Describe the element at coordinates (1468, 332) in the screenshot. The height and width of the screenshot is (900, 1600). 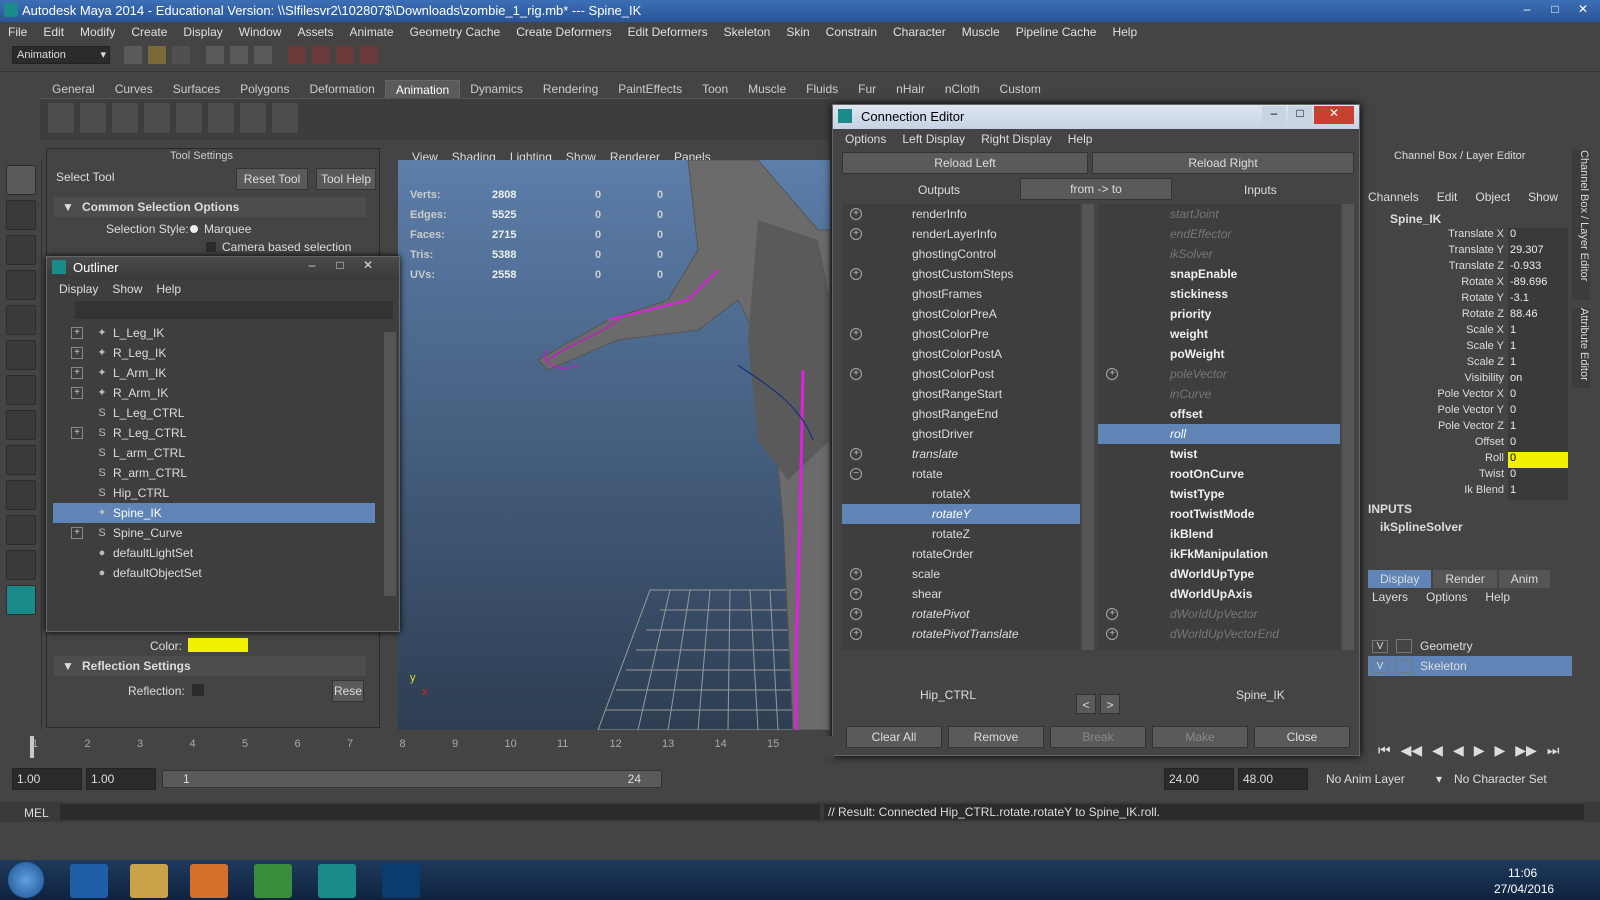
I see `channel-row: Scale X 1` at that location.